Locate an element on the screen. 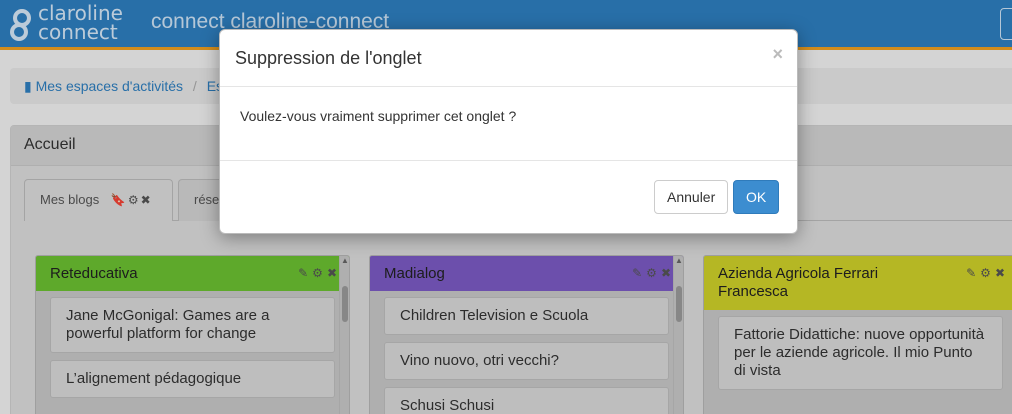 This screenshot has height=414, width=1012. modal-title: Suppression de l'onglet is located at coordinates (328, 58).